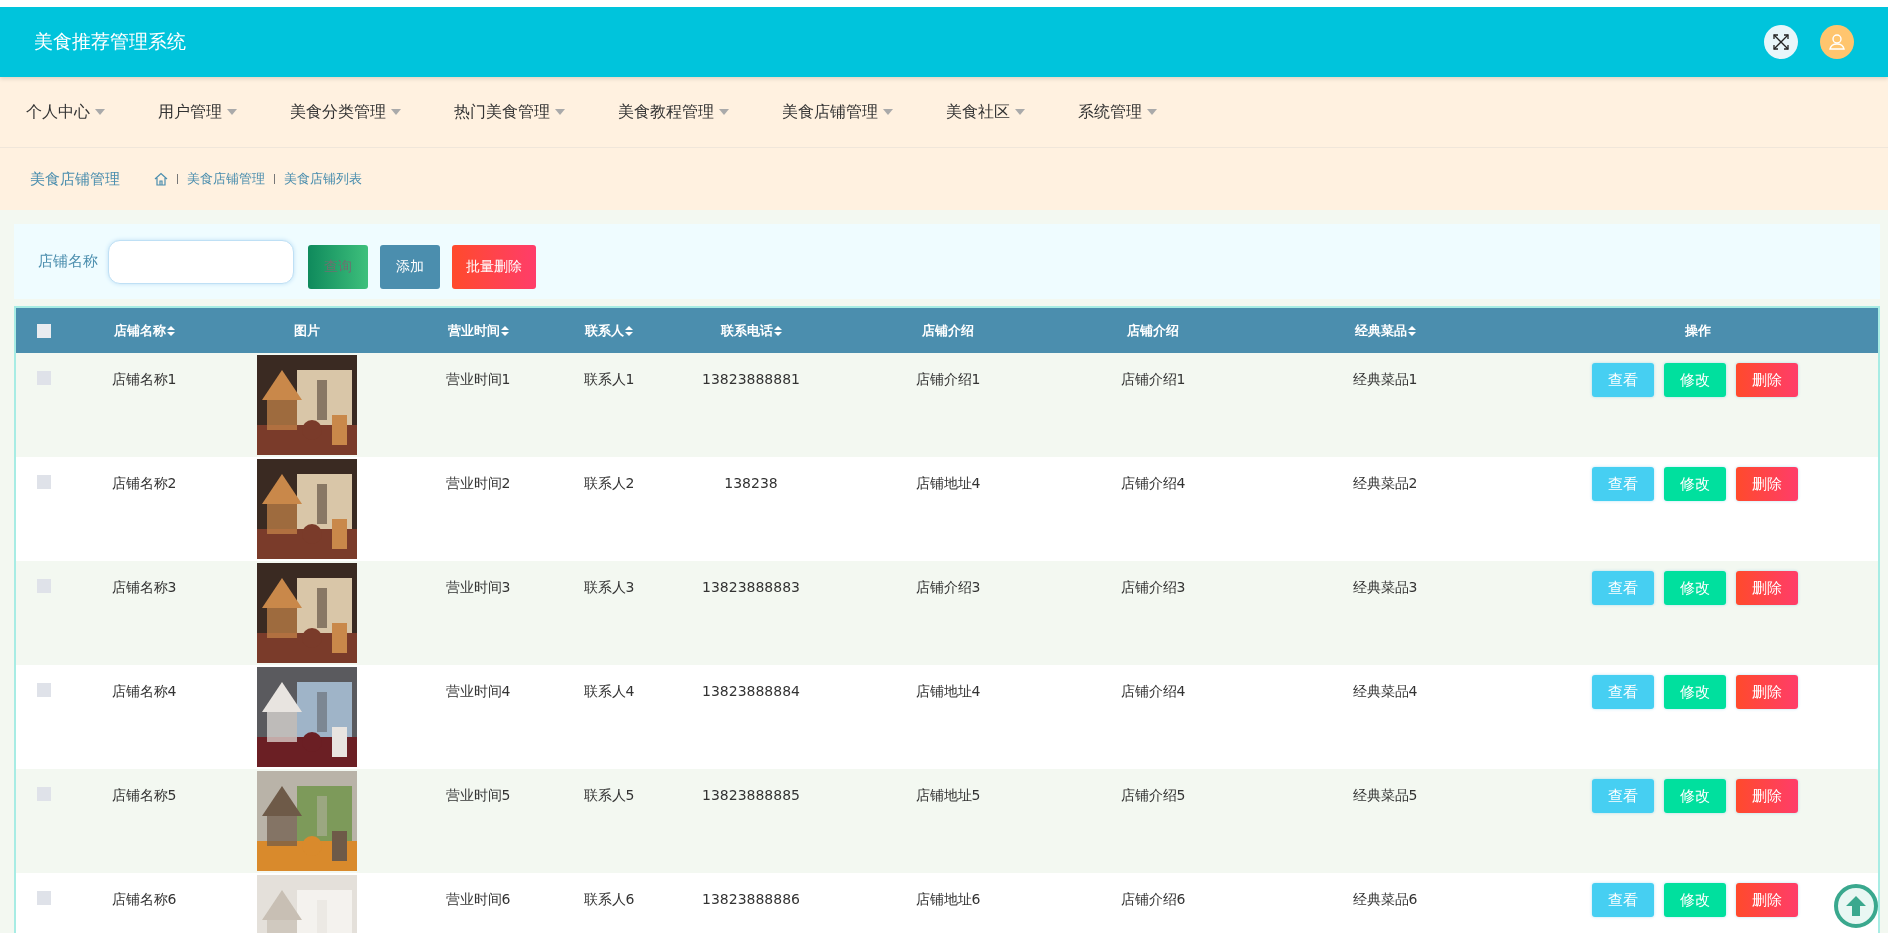 This screenshot has width=1888, height=933. Describe the element at coordinates (338, 266) in the screenshot. I see `query-button: 查询` at that location.